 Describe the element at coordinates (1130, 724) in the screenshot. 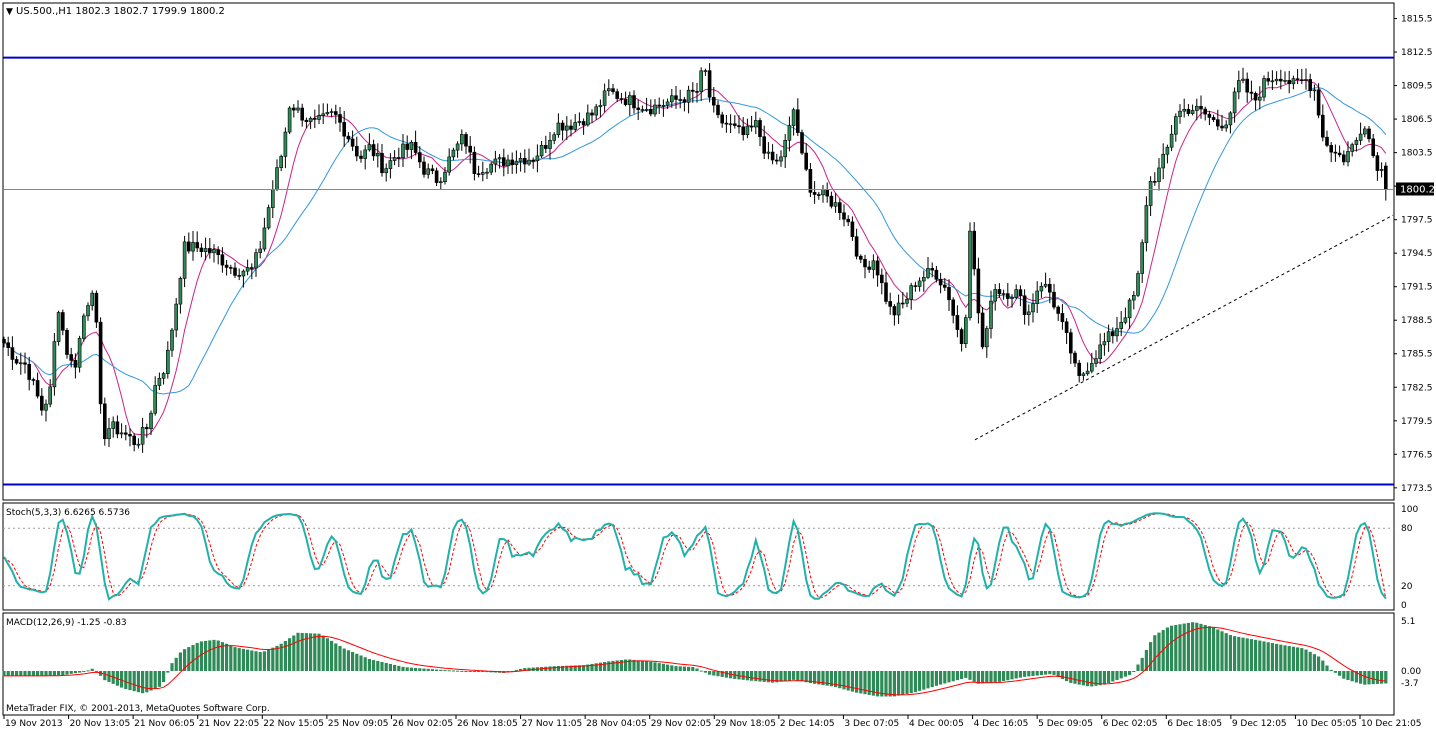

I see `time-tick-label: 6 Dec 02:05` at that location.